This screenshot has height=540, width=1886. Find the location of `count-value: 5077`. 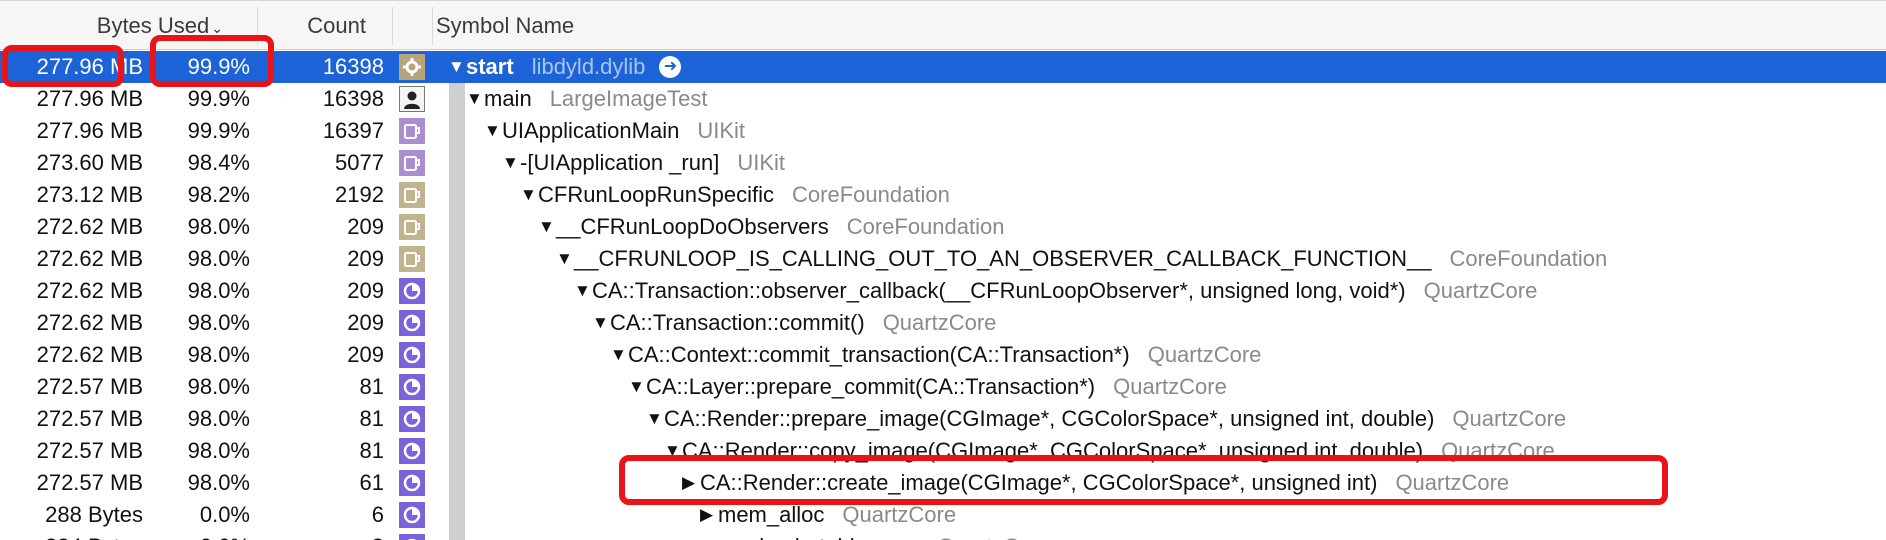

count-value: 5077 is located at coordinates (359, 162).